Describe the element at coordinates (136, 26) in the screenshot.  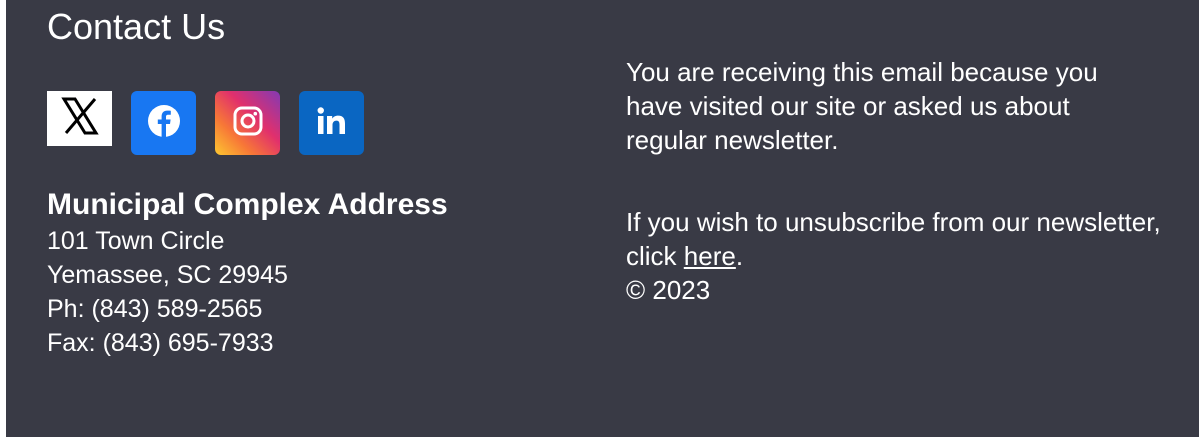
I see `contact-title: Contact Us` at that location.